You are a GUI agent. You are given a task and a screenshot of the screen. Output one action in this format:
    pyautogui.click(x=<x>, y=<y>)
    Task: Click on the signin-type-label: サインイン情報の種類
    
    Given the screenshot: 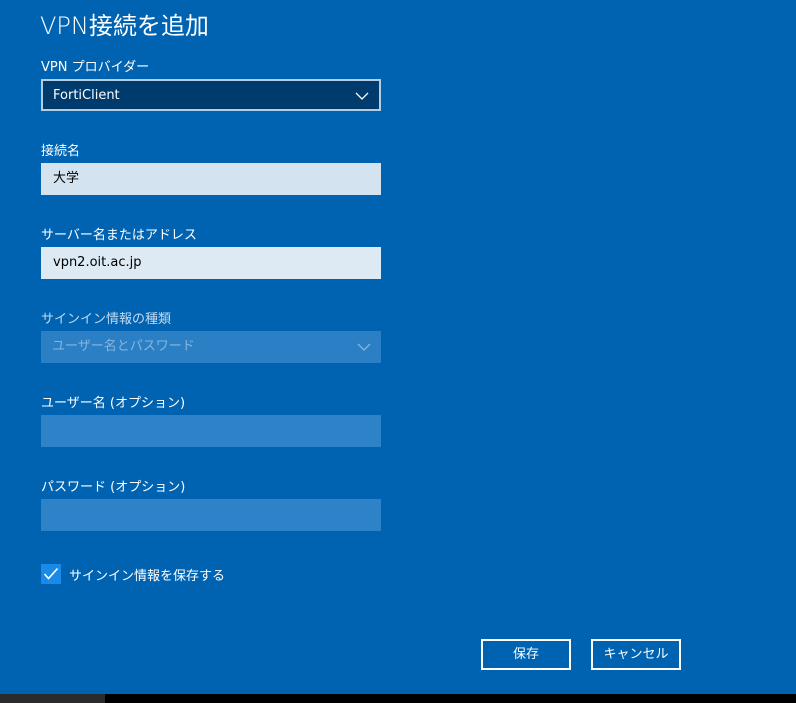 What is the action you would take?
    pyautogui.click(x=106, y=319)
    